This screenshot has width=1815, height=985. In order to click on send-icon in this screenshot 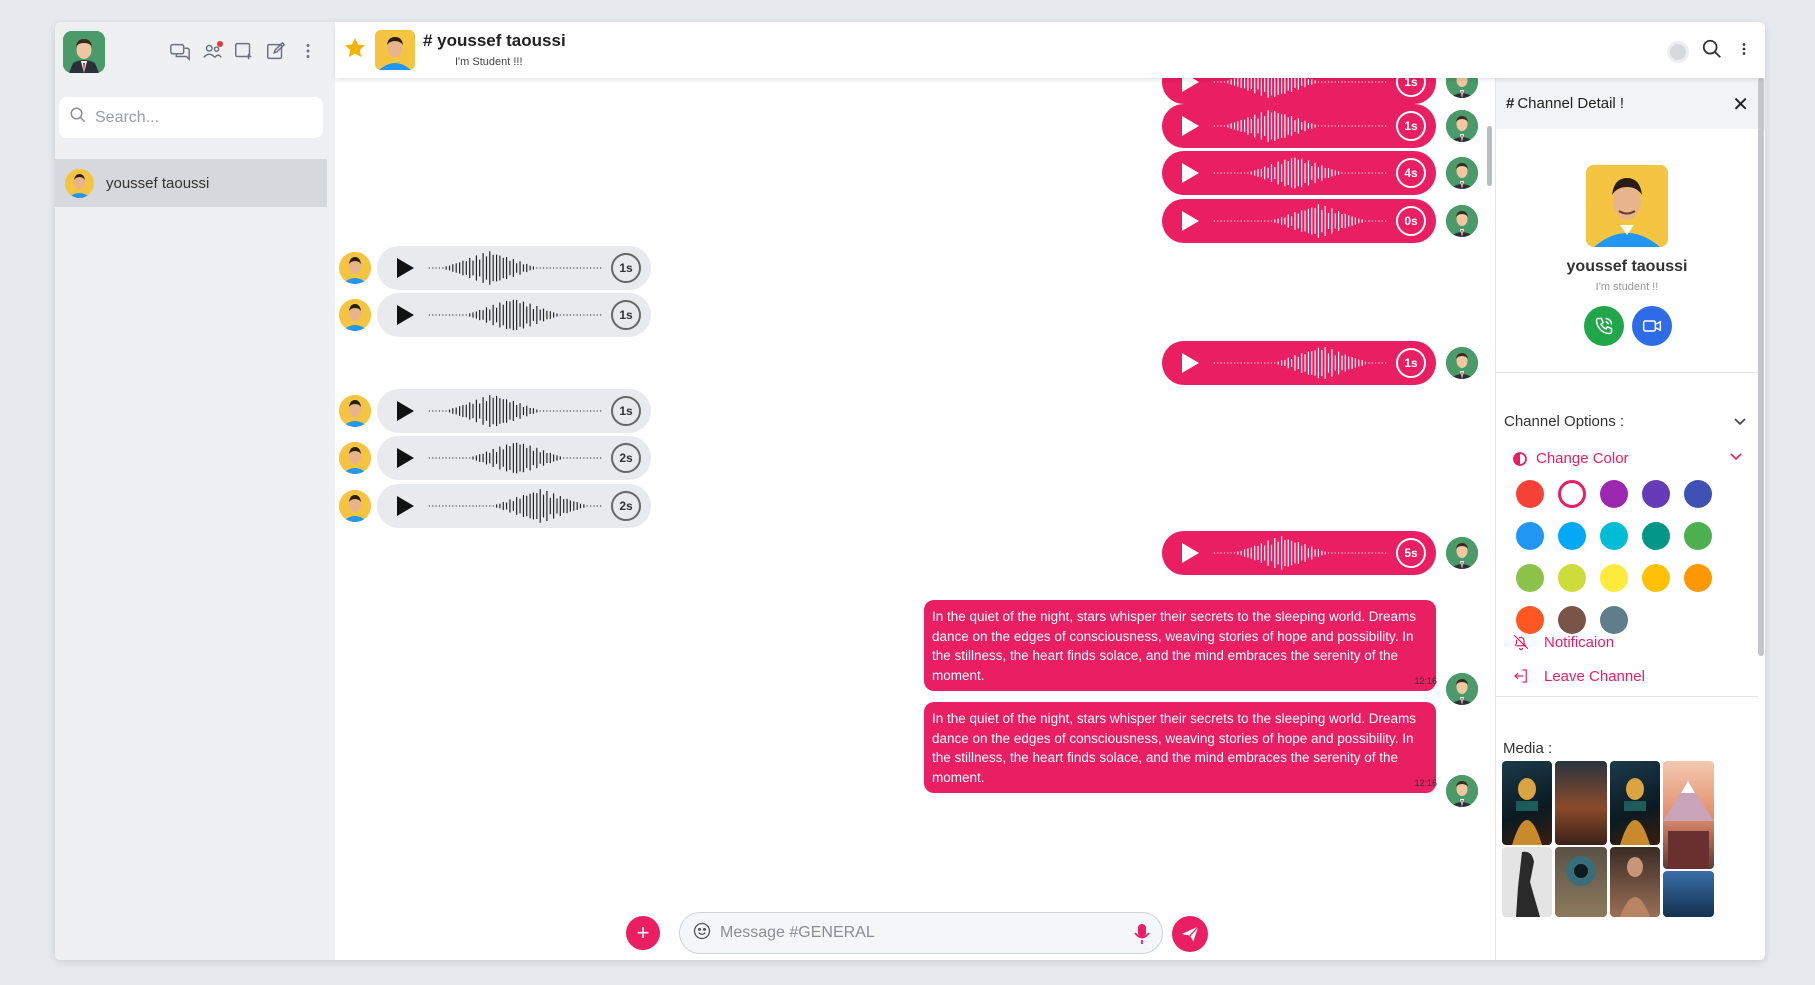, I will do `click(1190, 934)`.